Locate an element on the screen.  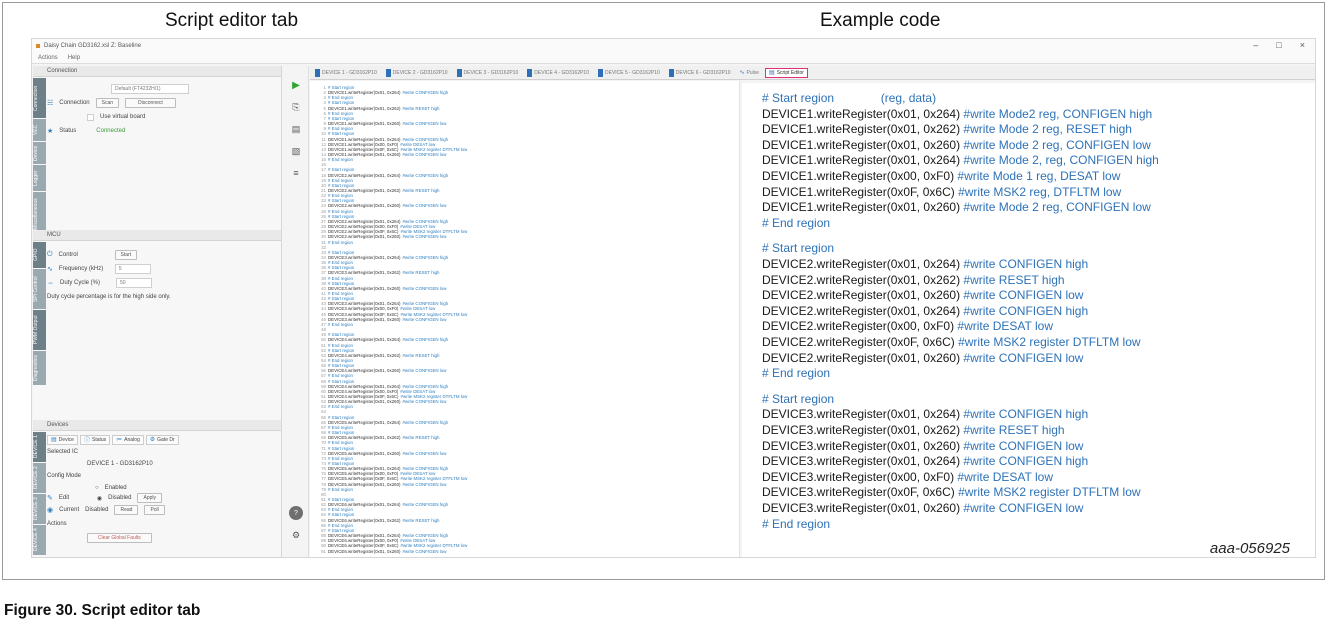
frequency-select: 5 is located at coordinates (132, 269).